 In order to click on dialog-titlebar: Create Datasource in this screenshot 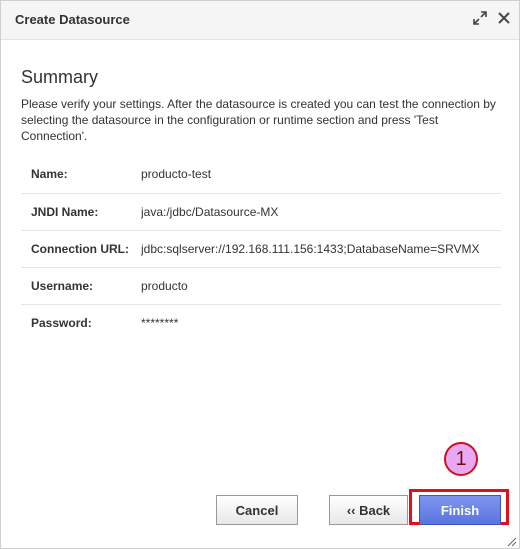, I will do `click(260, 20)`.